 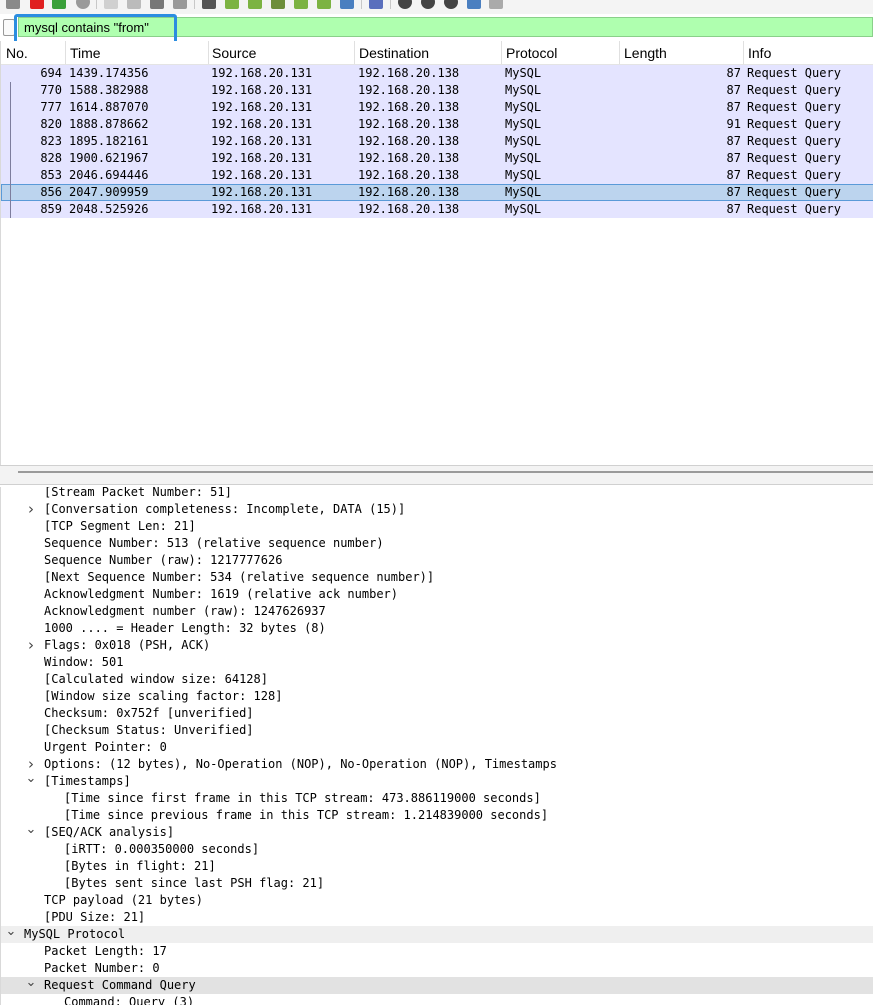 What do you see at coordinates (278, 4) in the screenshot?
I see `go-to-packet-icon` at bounding box center [278, 4].